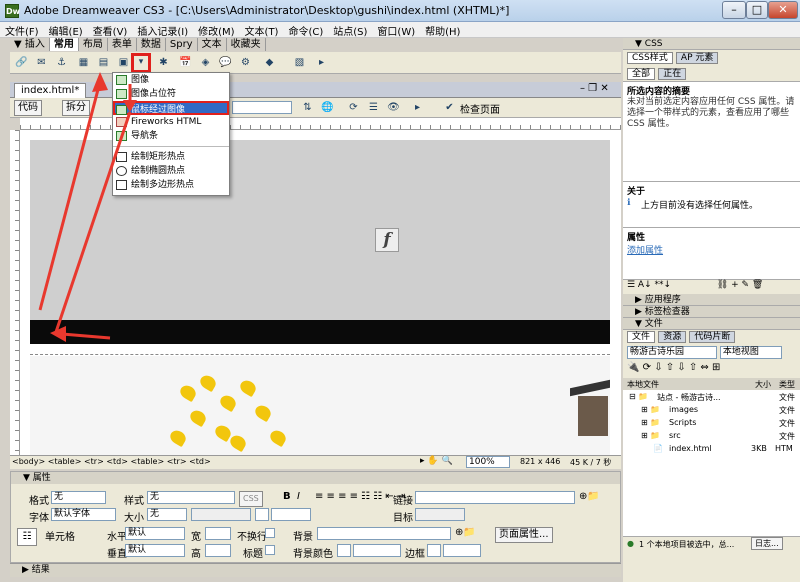 Image resolution: width=800 pixels, height=582 pixels. I want to click on annotation-arrows, so click(87, 207).